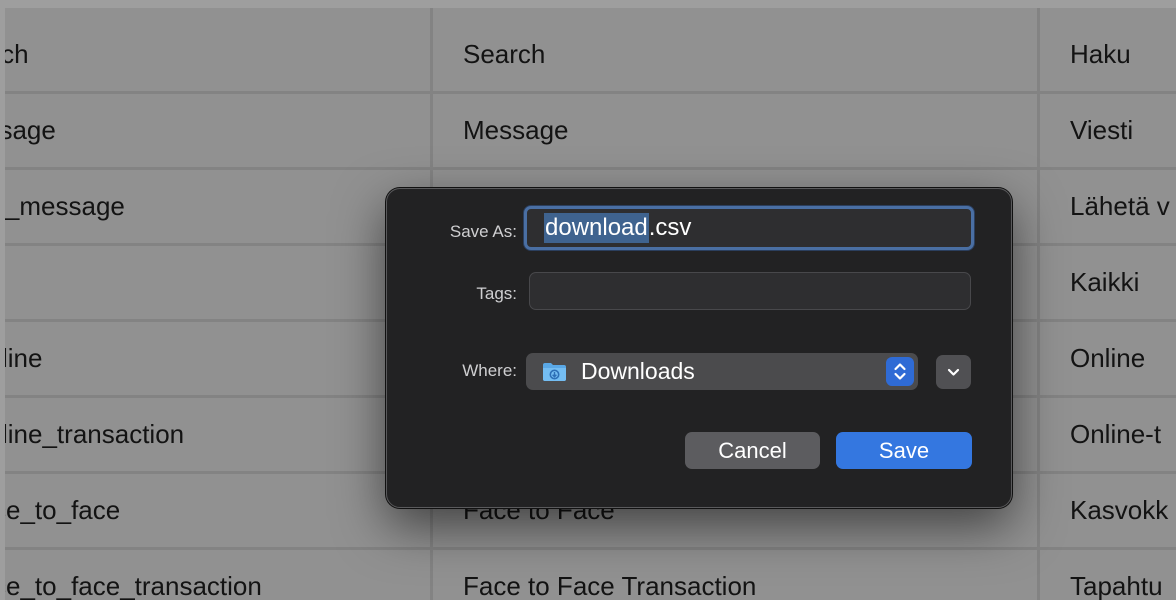  I want to click on where-location-popup: Downloads, so click(722, 371).